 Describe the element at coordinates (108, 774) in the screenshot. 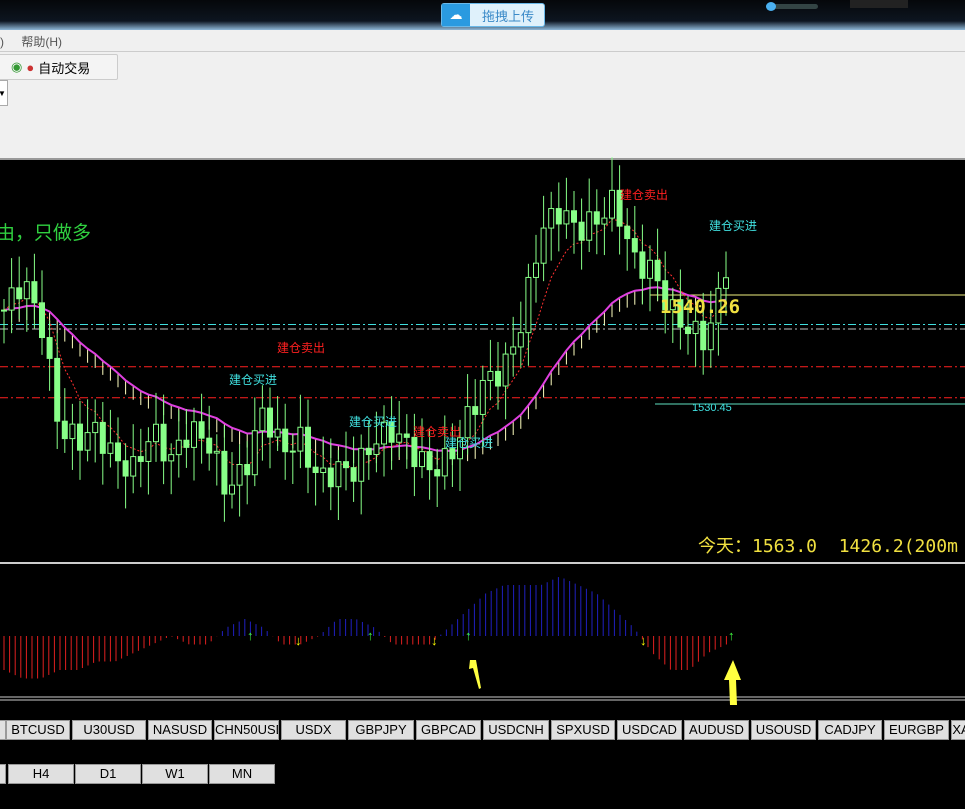

I see `timeframe-tab-d1: D1` at that location.